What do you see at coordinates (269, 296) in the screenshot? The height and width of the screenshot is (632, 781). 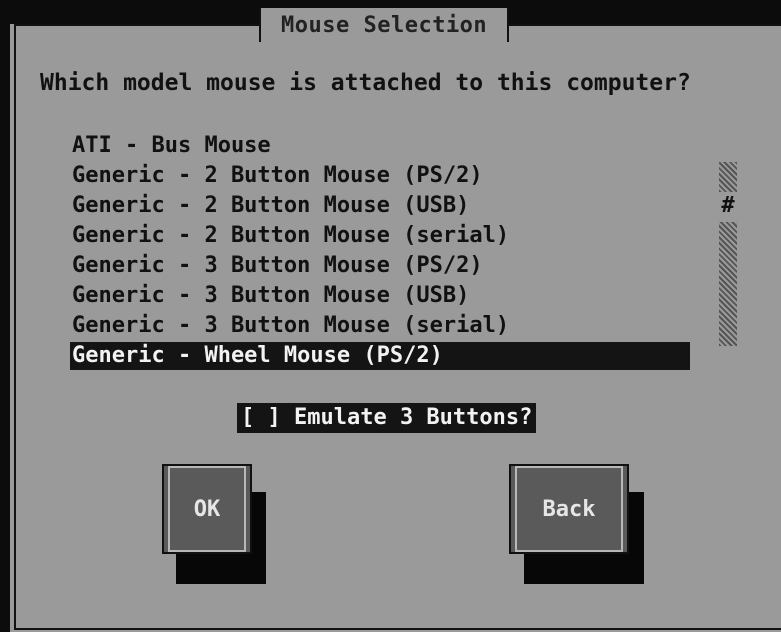 I see `list-item: Generic - 3 Button Mouse (USB)` at bounding box center [269, 296].